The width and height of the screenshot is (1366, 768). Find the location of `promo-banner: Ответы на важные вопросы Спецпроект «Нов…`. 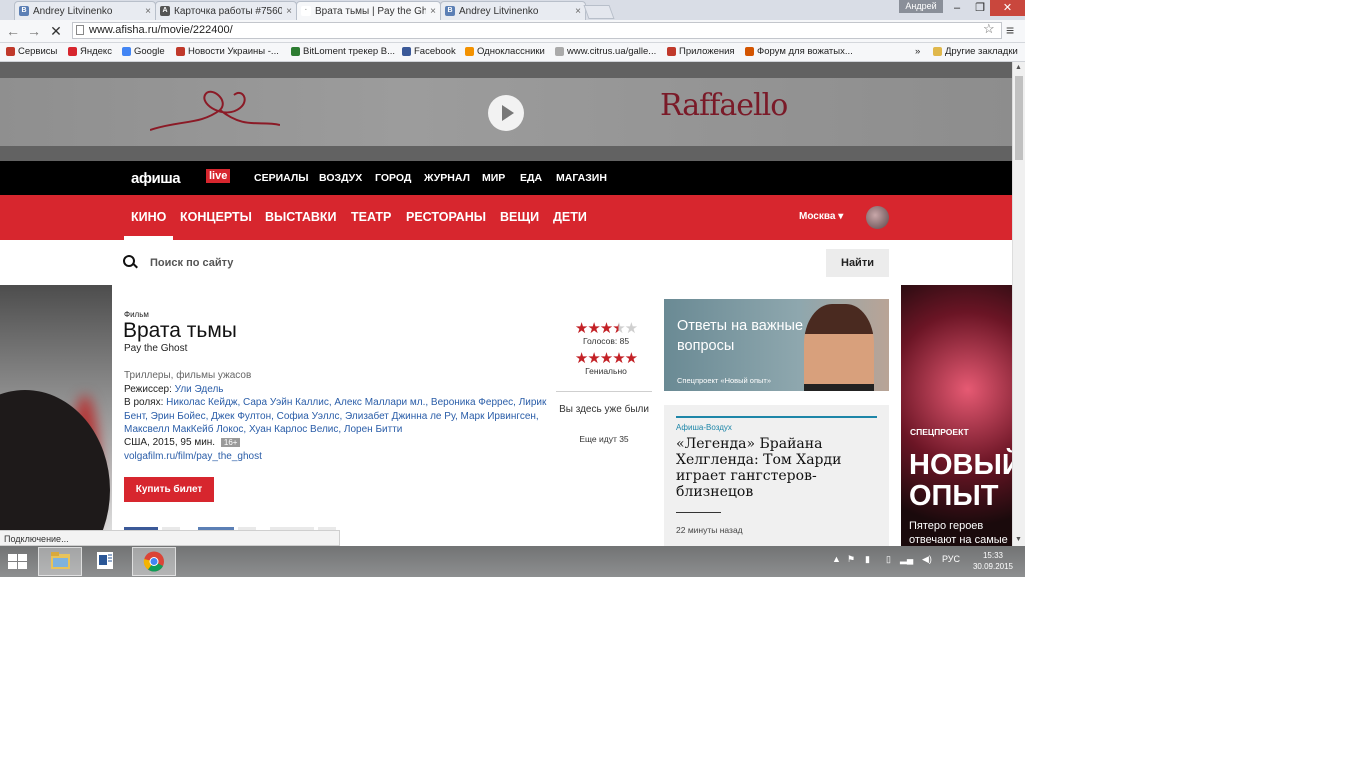

promo-banner: Ответы на важные вопросы Спецпроект «Нов… is located at coordinates (776, 345).